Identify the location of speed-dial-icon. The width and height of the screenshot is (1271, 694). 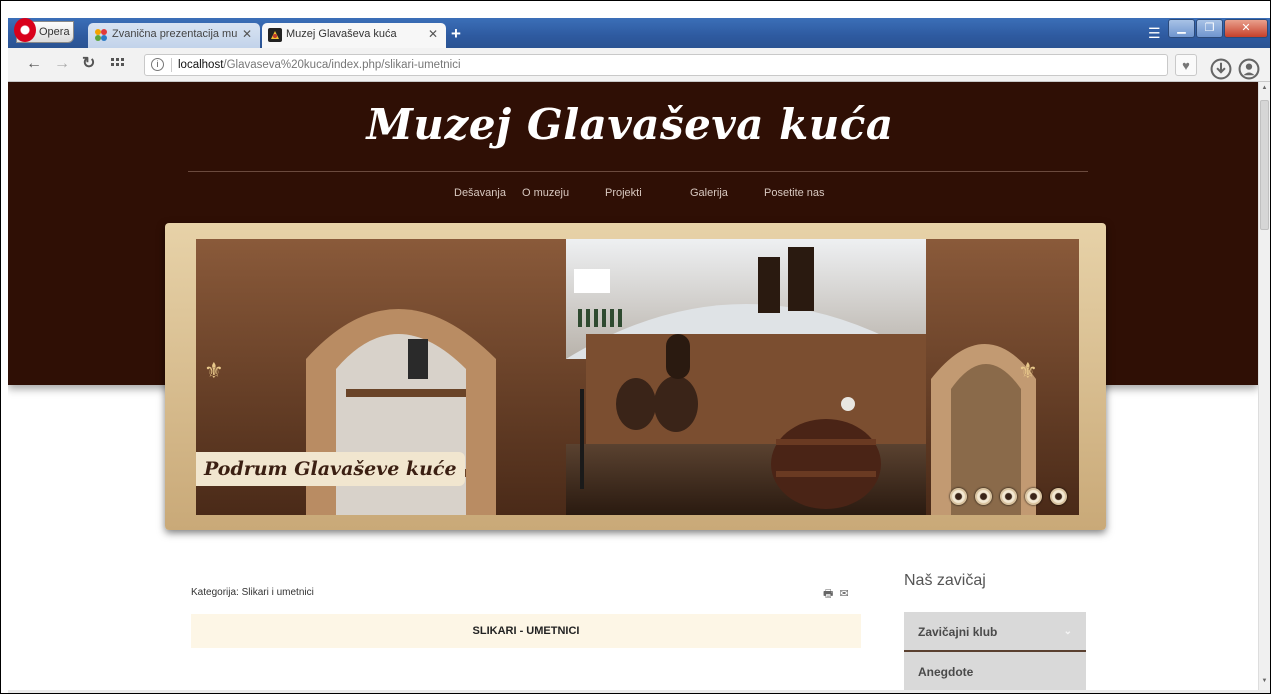
(118, 64).